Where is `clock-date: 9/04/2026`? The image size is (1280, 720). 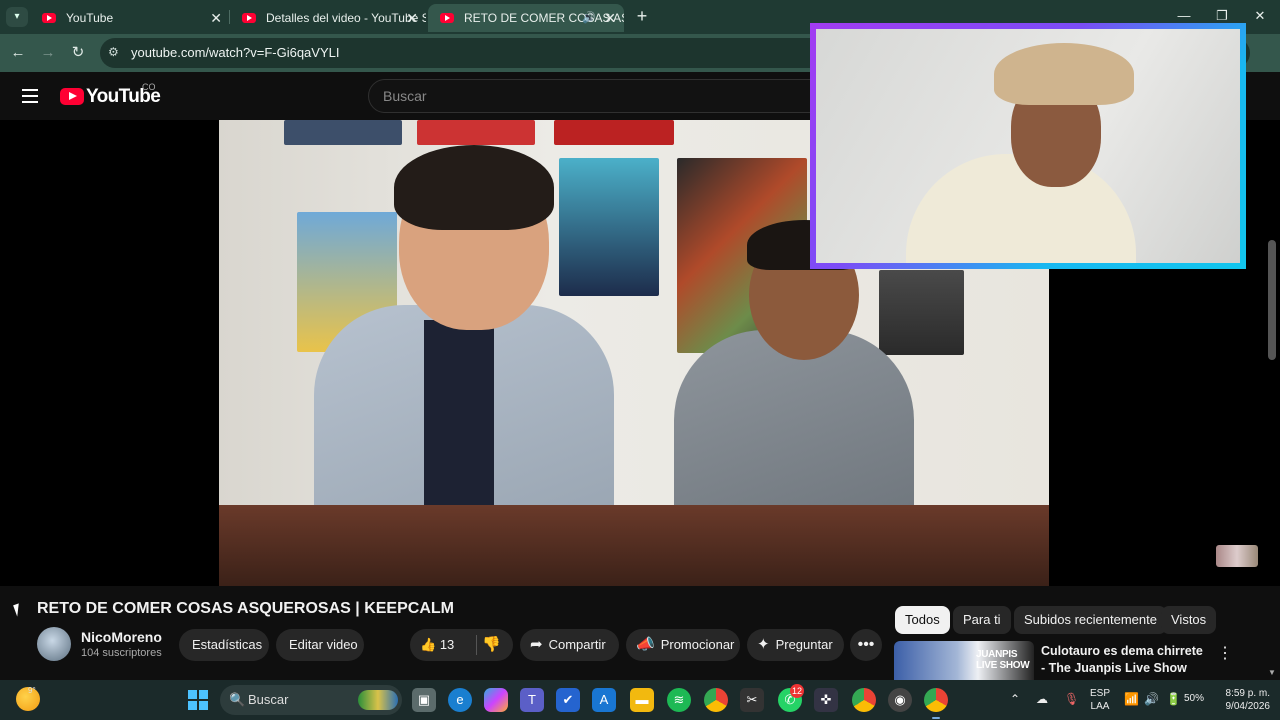 clock-date: 9/04/2026 is located at coordinates (1248, 706).